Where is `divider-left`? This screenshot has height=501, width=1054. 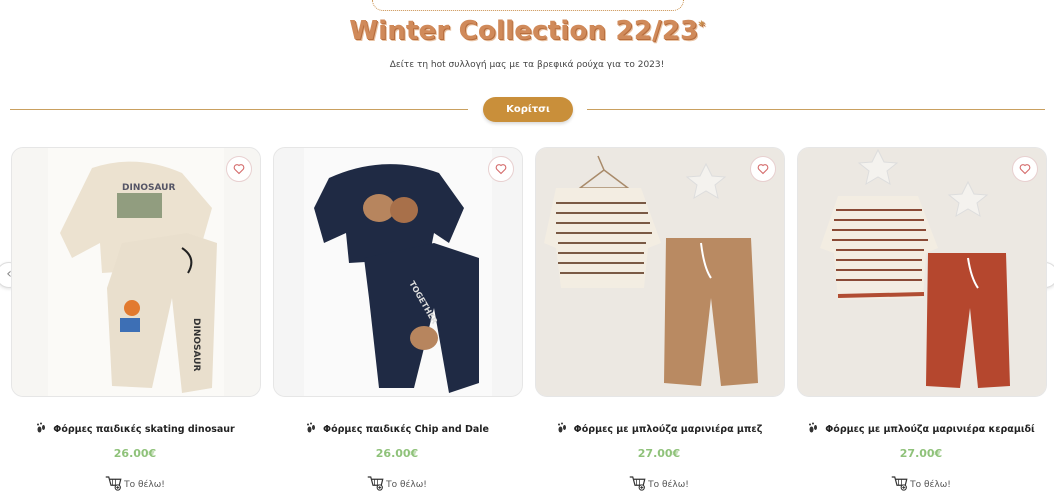
divider-left is located at coordinates (239, 109).